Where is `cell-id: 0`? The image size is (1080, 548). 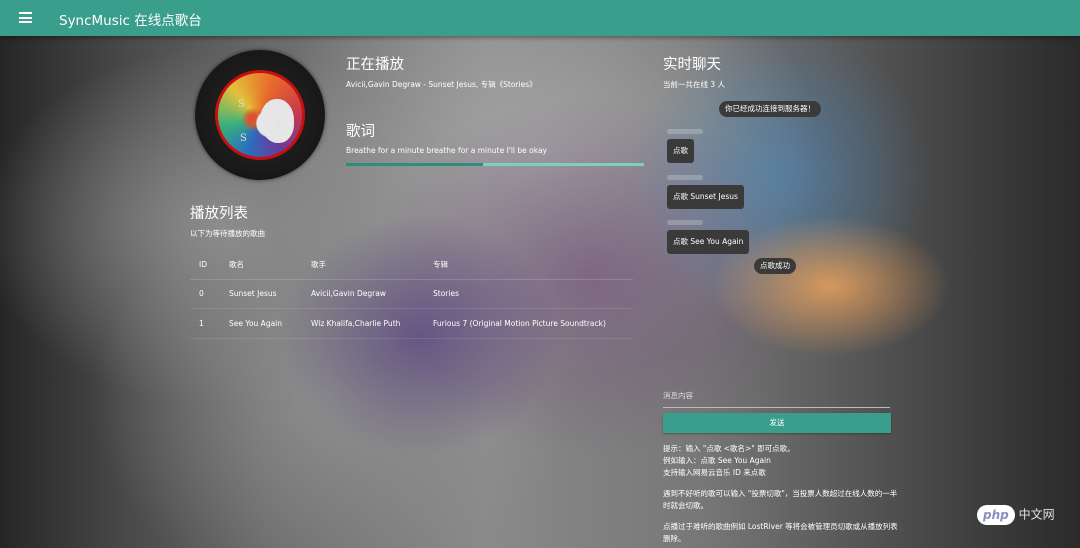
cell-id: 0 is located at coordinates (201, 294).